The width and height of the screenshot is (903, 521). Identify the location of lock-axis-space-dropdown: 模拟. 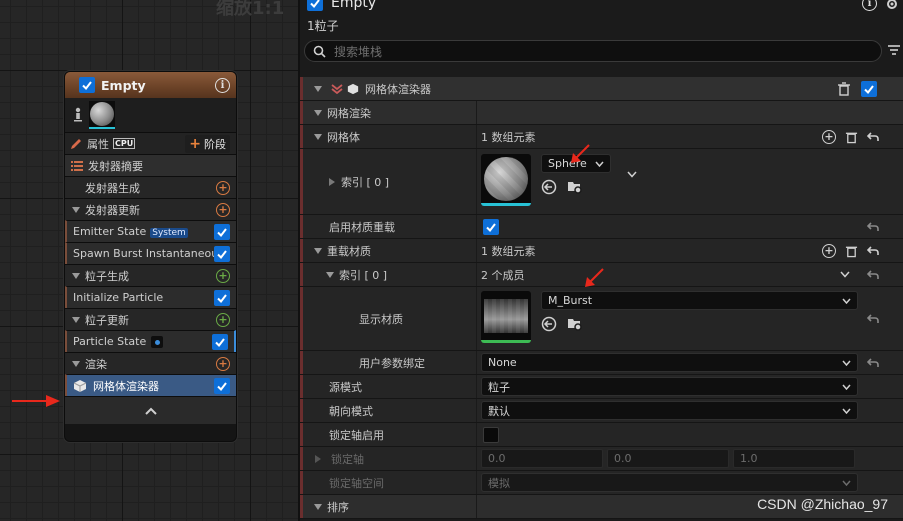
(669, 482).